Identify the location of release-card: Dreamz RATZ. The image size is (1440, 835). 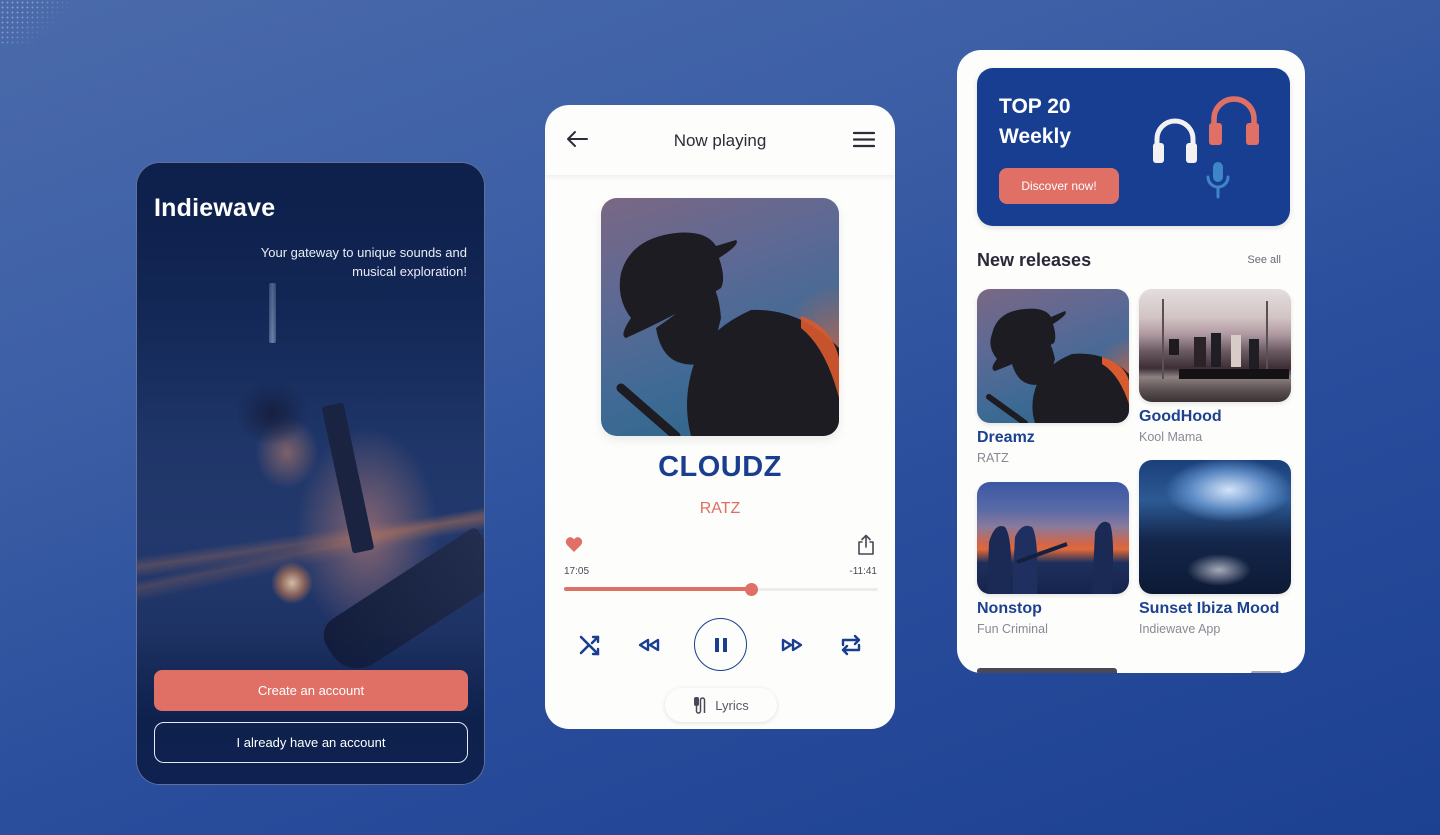
(1053, 377).